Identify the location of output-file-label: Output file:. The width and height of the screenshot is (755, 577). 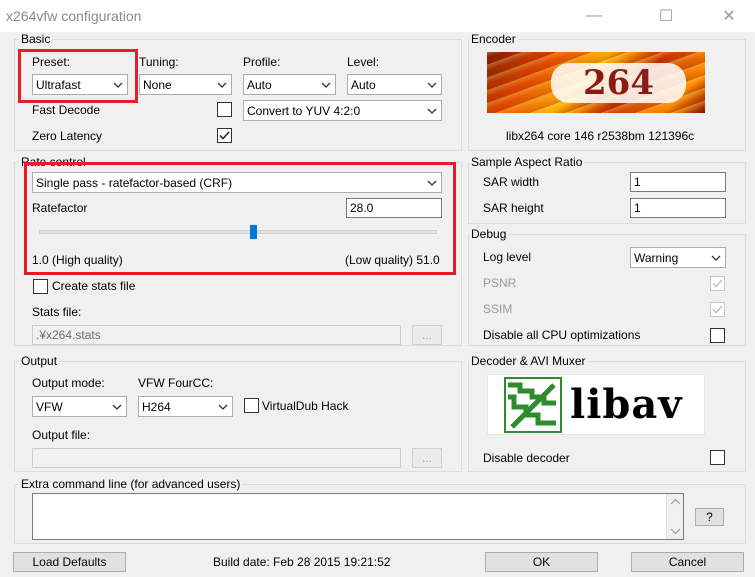
(61, 435).